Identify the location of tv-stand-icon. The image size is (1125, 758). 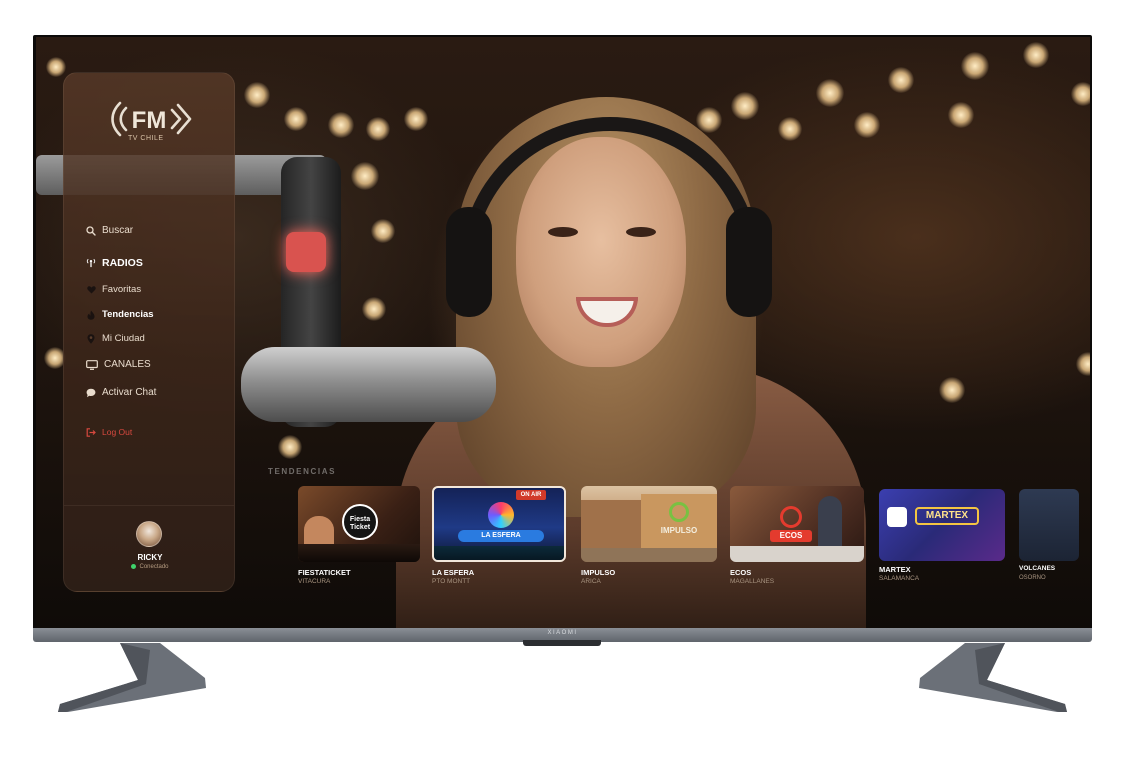
(562, 677).